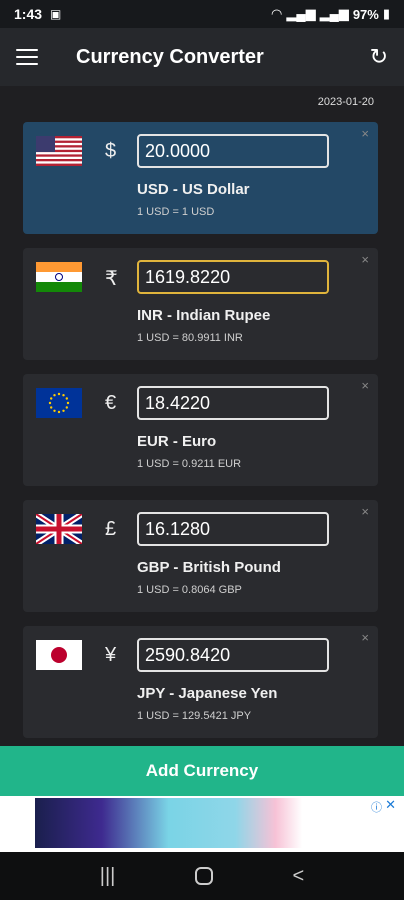  I want to click on currency-symbol: ₹, so click(111, 279).